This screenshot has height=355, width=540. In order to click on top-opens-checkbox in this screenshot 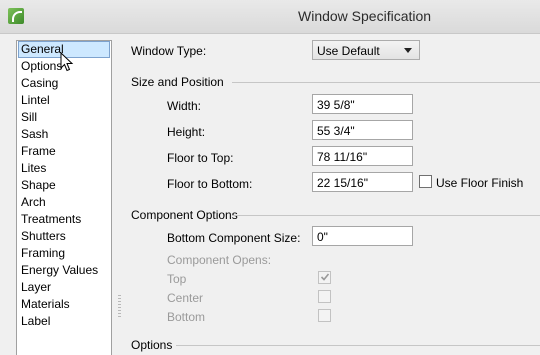, I will do `click(324, 277)`.